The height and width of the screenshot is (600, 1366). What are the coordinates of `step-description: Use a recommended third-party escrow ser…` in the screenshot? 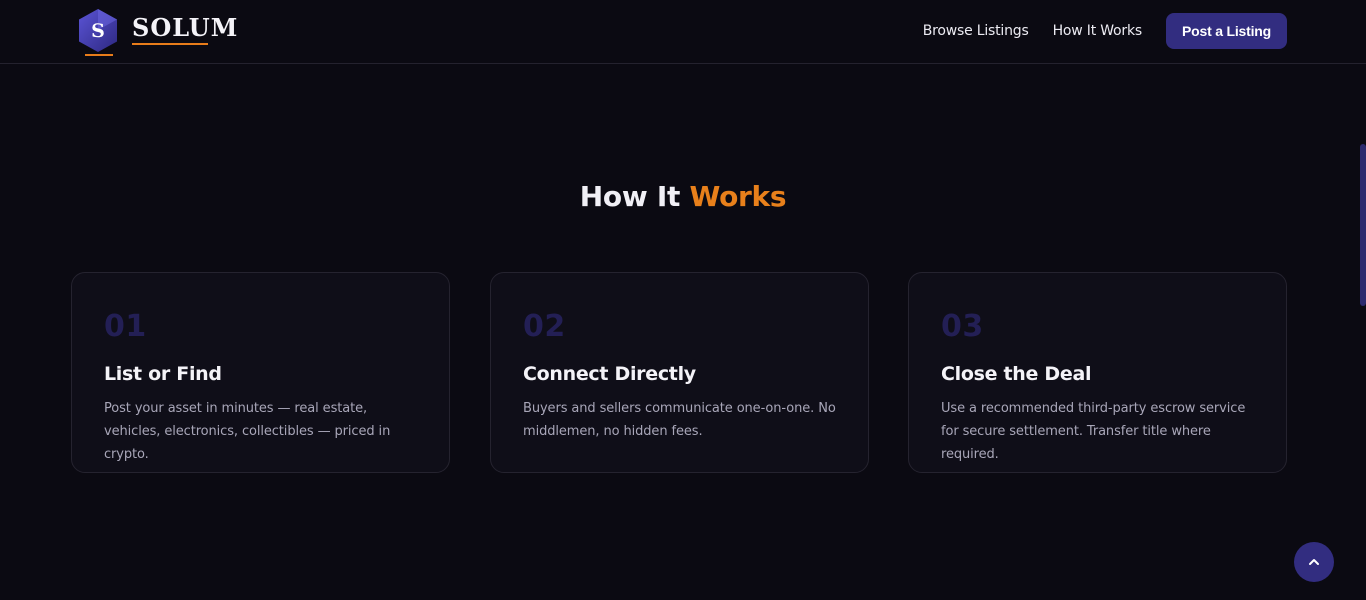 It's located at (1093, 431).